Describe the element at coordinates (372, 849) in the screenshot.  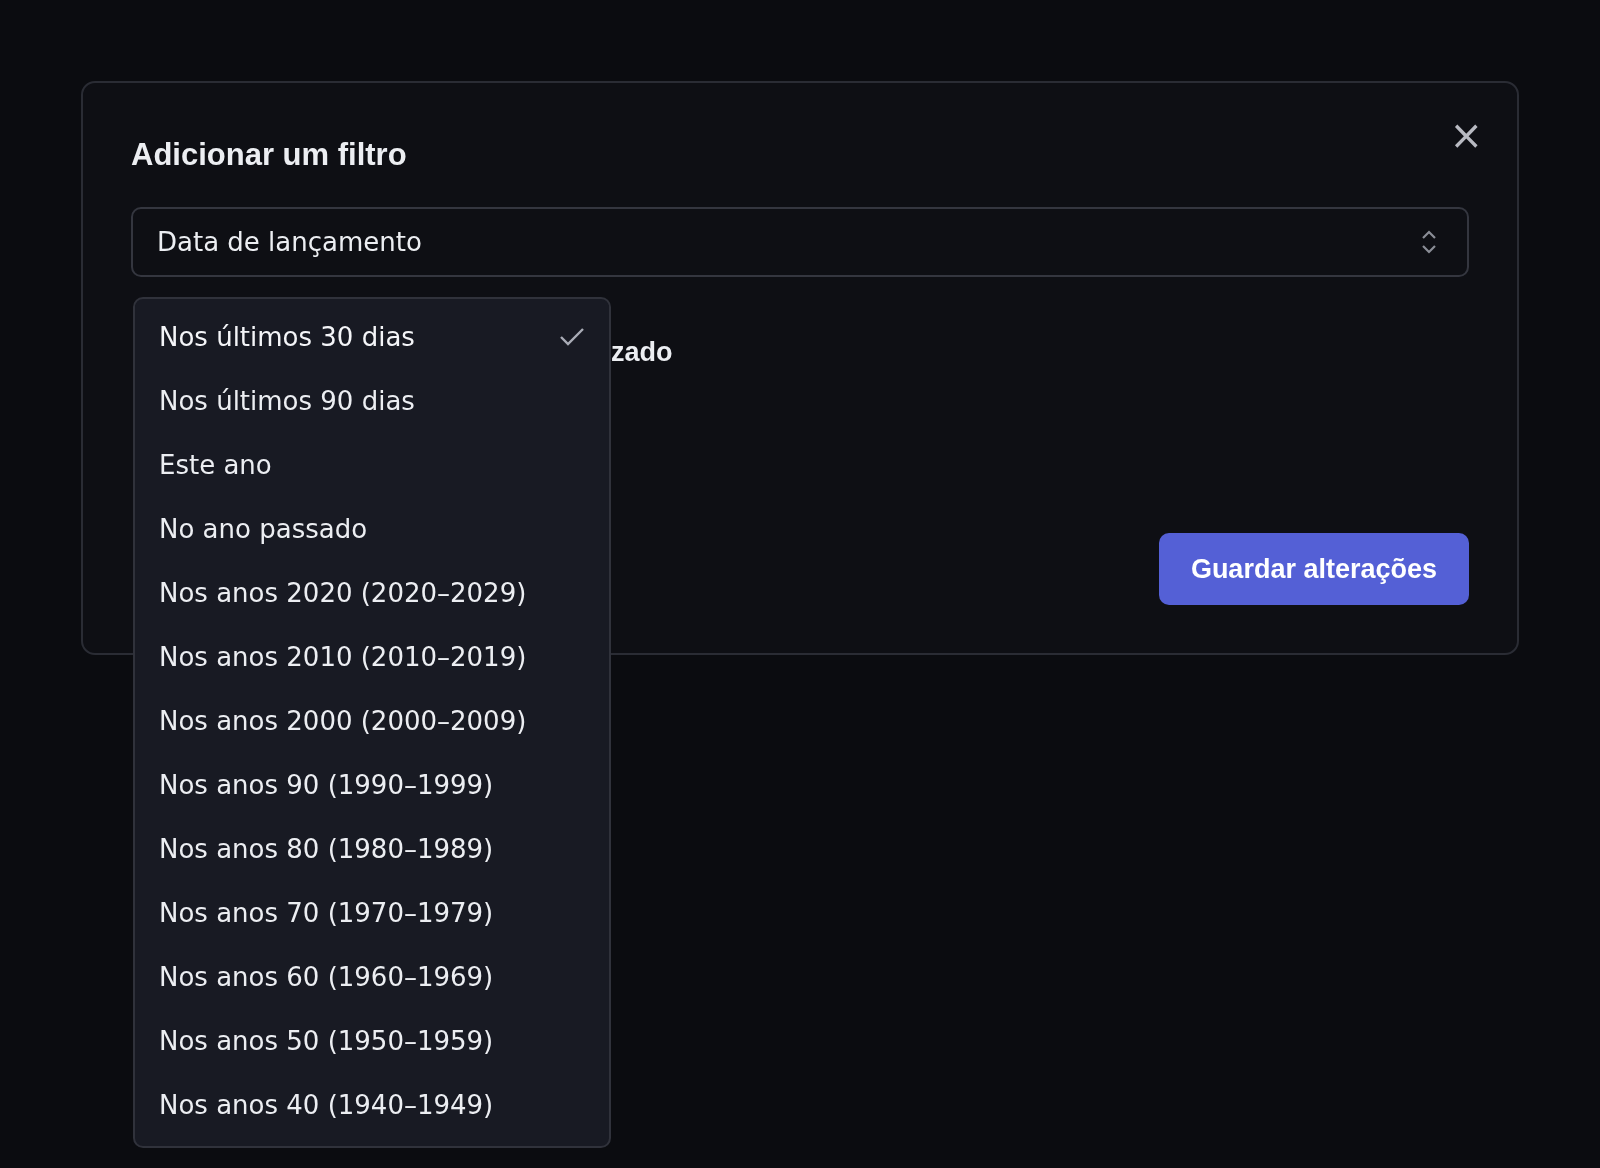
I see `dropdown-option: Nos anos 80 (1980–1989)` at that location.